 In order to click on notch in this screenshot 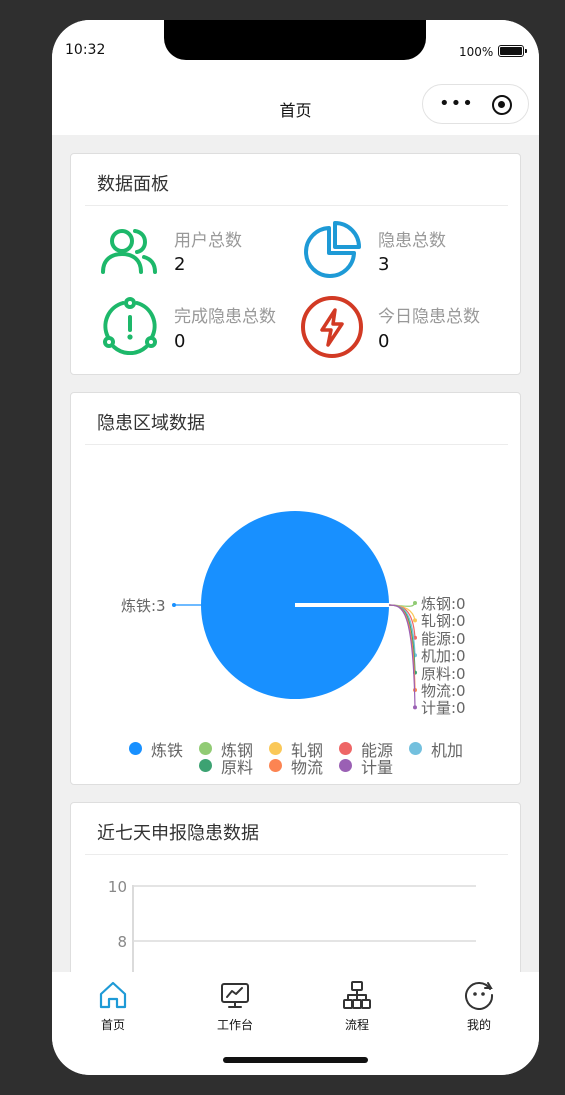, I will do `click(295, 40)`.